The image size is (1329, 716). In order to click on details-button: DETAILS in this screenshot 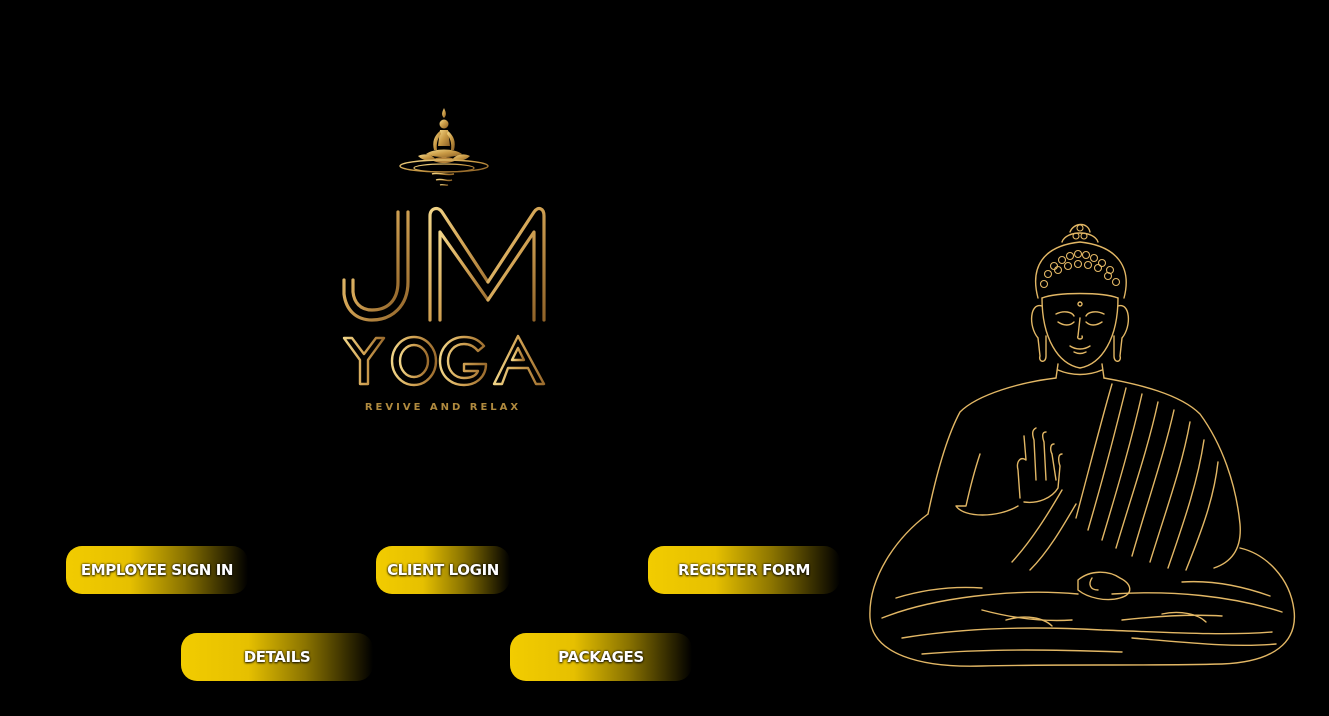, I will do `click(277, 657)`.